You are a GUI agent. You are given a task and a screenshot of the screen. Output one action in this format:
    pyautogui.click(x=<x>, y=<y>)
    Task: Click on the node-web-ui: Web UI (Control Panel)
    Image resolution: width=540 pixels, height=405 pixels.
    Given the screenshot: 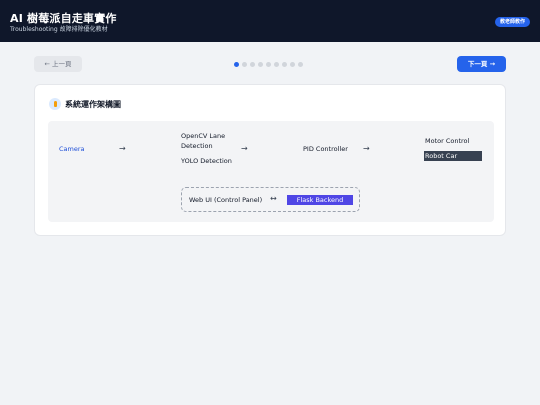 What is the action you would take?
    pyautogui.click(x=226, y=200)
    